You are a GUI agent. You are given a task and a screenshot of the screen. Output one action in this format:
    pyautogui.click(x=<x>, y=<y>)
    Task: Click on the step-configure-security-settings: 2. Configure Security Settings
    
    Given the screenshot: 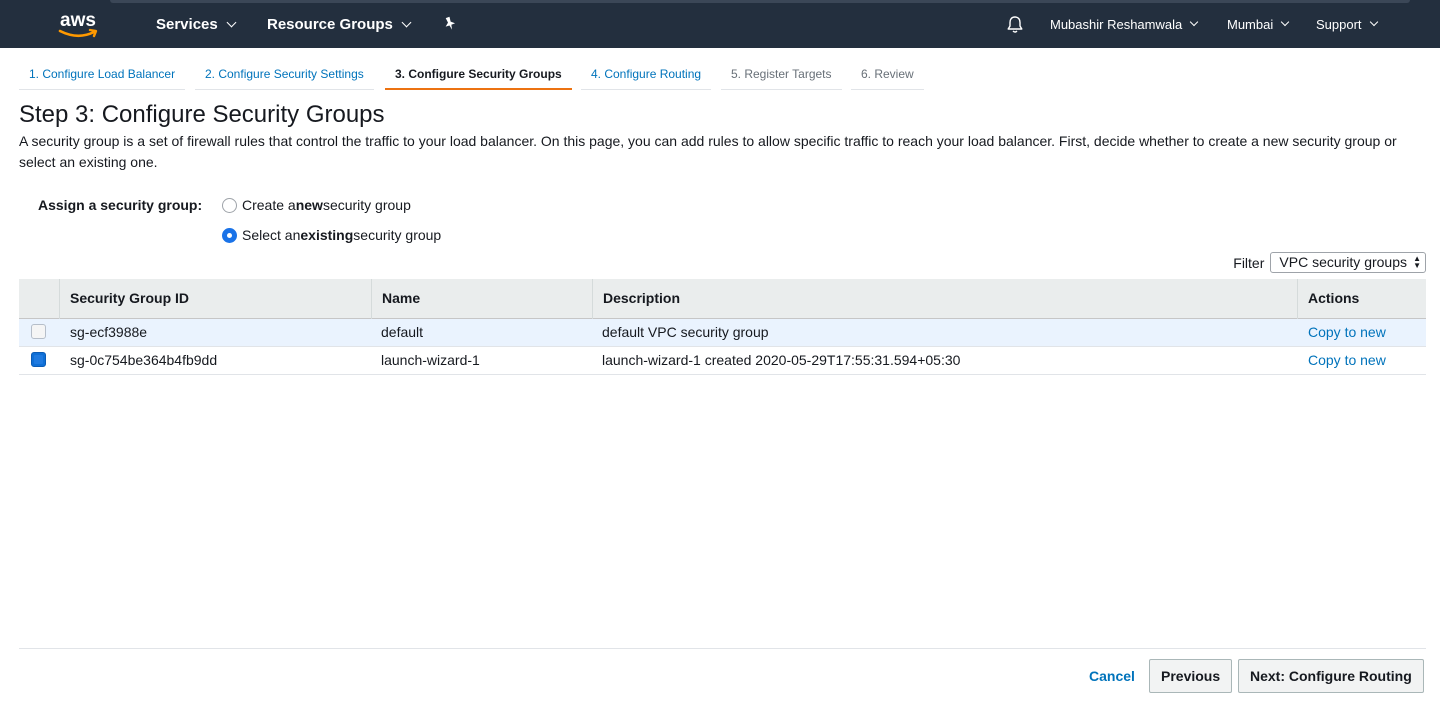 What is the action you would take?
    pyautogui.click(x=284, y=75)
    